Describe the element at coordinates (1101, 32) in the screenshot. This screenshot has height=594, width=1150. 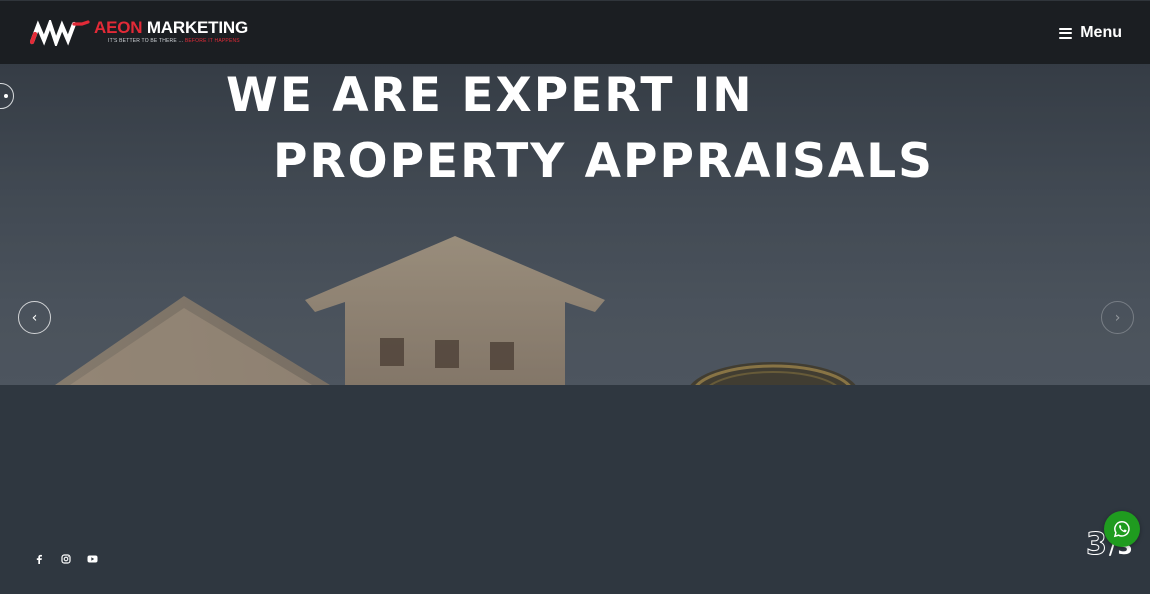
I see `menu-label: Menu` at that location.